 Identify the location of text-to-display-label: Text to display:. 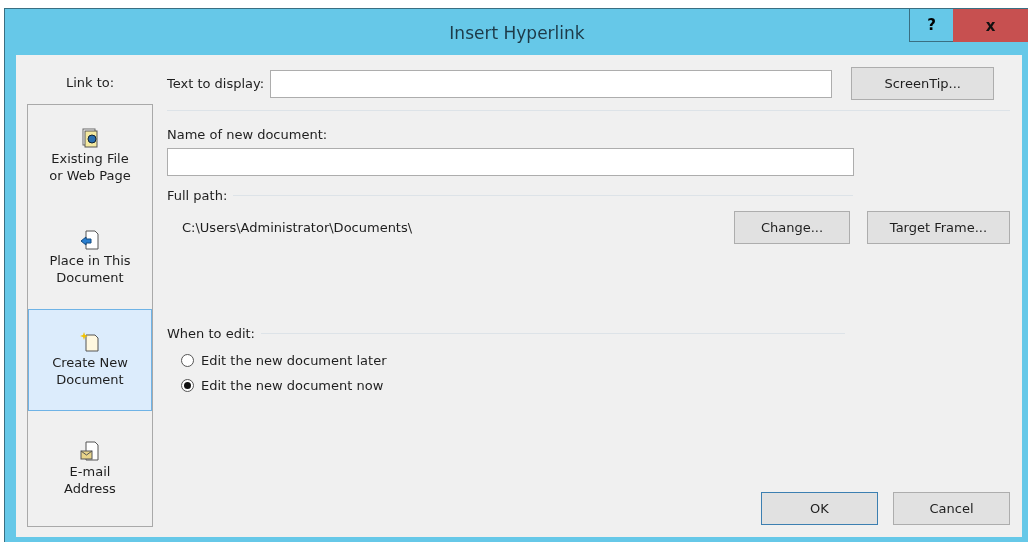
(216, 83).